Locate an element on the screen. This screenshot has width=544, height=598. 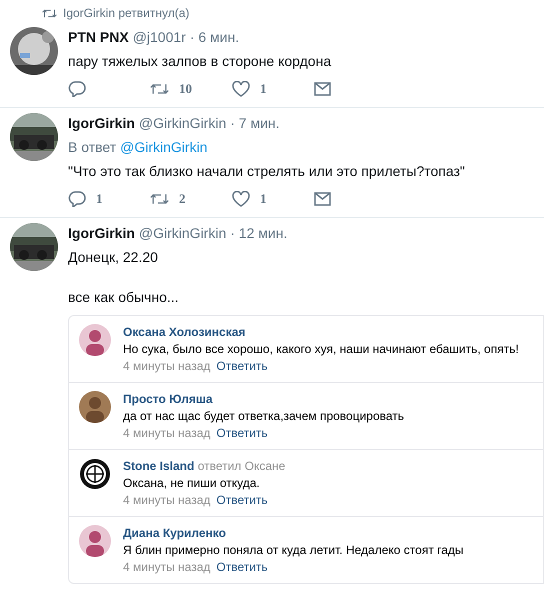
reply-note: ответил Оксане is located at coordinates (241, 466).